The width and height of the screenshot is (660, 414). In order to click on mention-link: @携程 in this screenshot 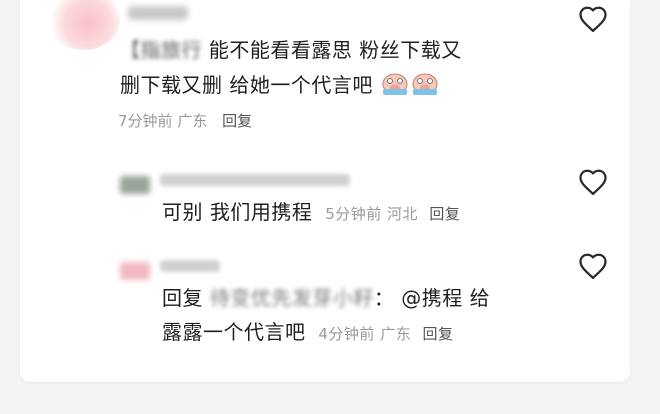, I will do `click(432, 298)`.